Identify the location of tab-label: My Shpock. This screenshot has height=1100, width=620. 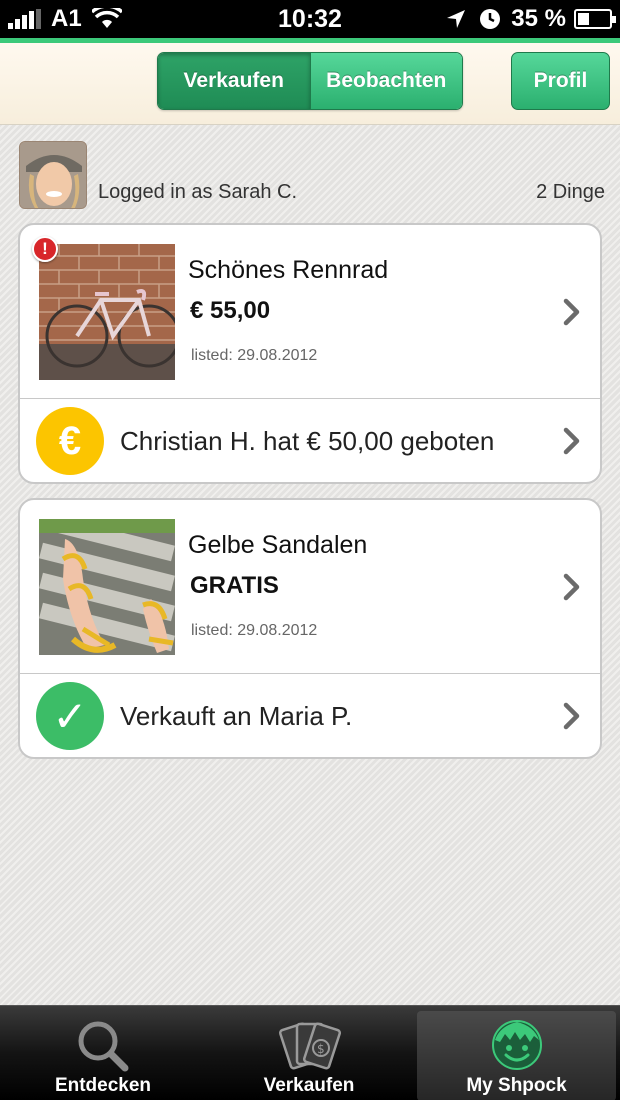
(516, 1085).